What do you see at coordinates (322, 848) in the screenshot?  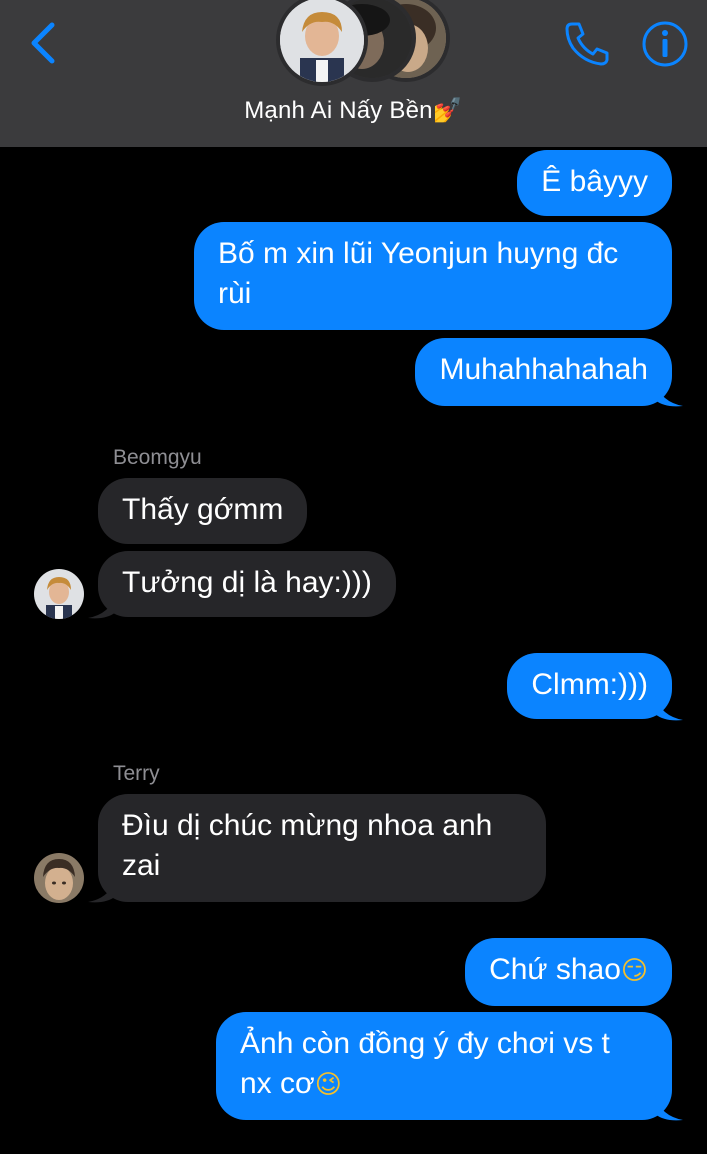 I see `incoming-message: Đìu dị chúc mừng nhoa anh zai` at bounding box center [322, 848].